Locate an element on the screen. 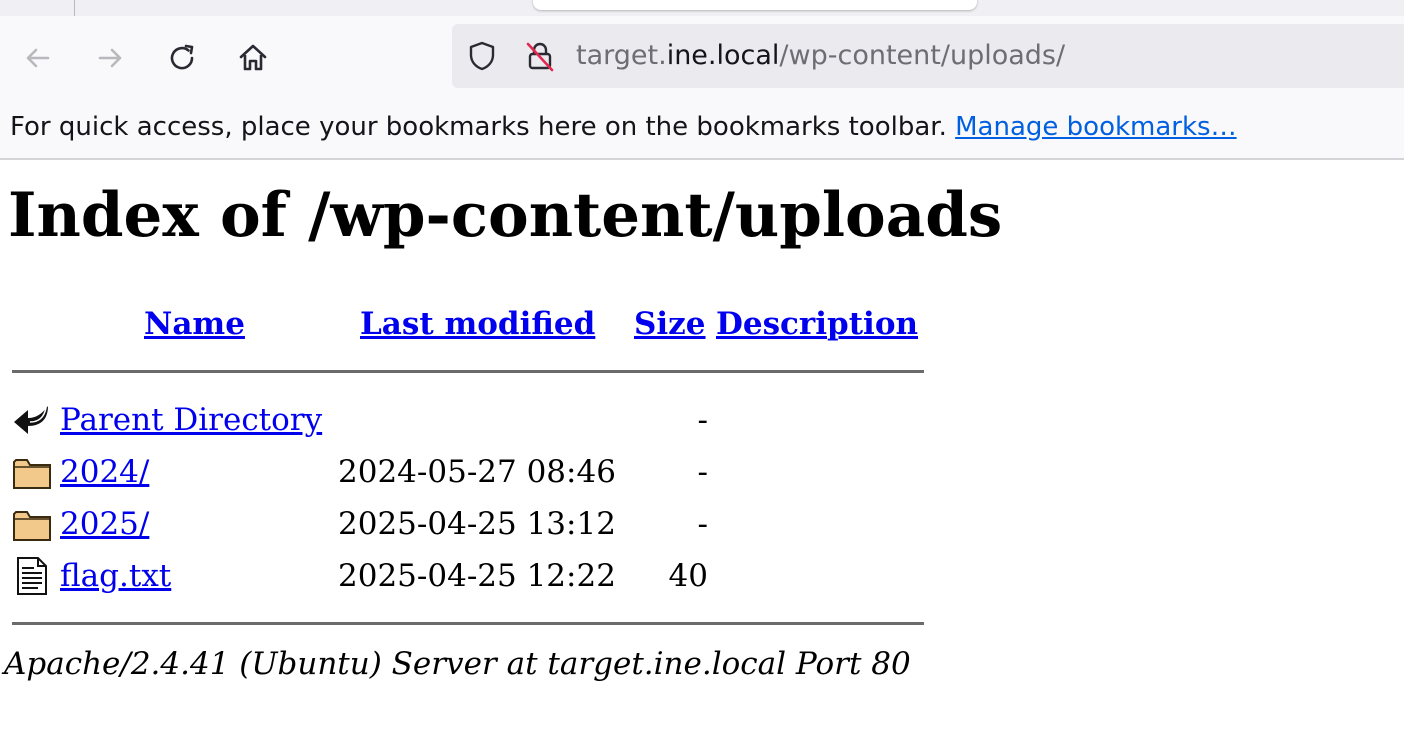 This screenshot has height=738, width=1404. column-header-description: Description is located at coordinates (817, 324).